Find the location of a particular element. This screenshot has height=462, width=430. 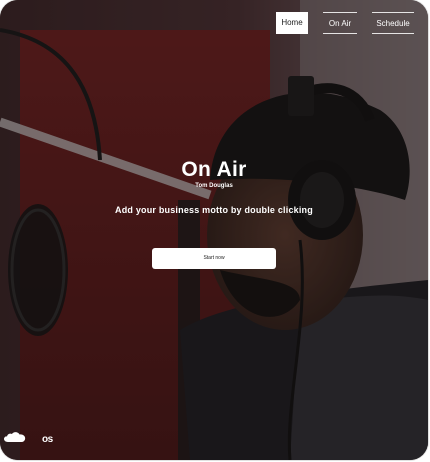

lastfm-icon: os is located at coordinates (47, 439).